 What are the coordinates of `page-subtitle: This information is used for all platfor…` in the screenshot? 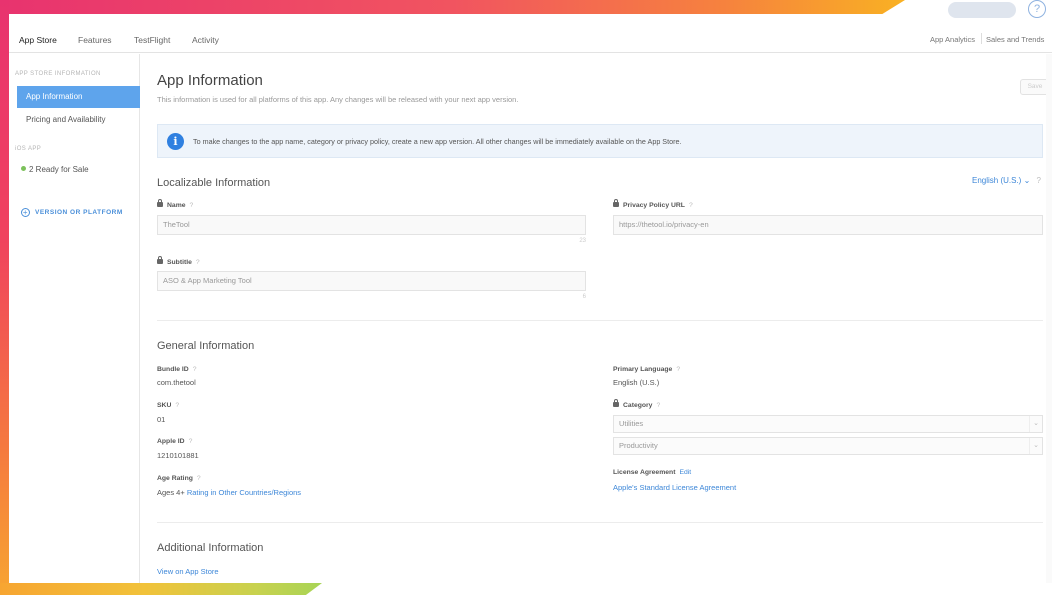 It's located at (338, 99).